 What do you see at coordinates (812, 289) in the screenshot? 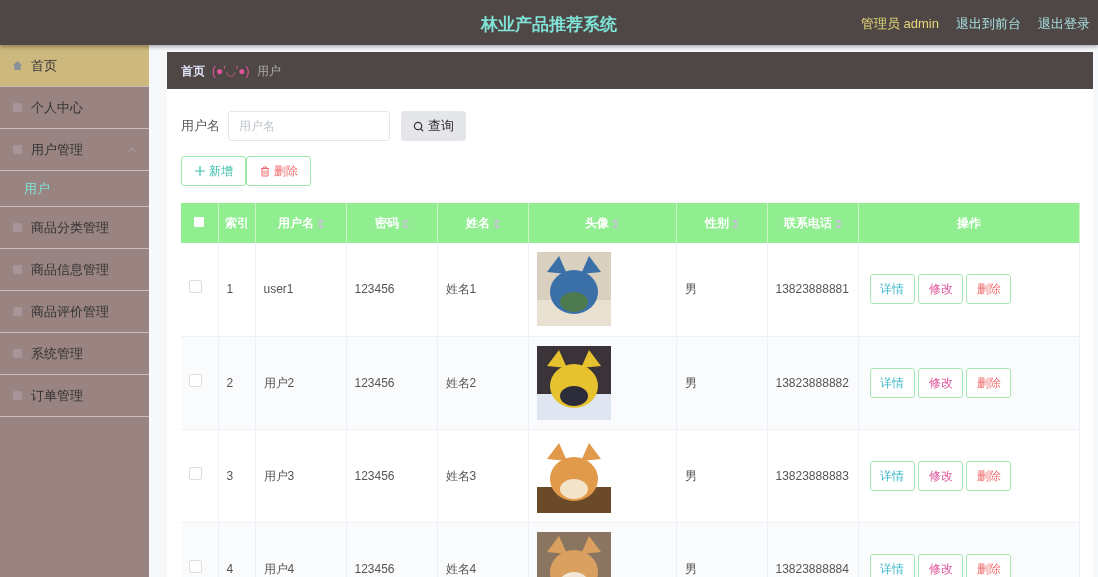
I see `phone-cell: 13823888881` at bounding box center [812, 289].